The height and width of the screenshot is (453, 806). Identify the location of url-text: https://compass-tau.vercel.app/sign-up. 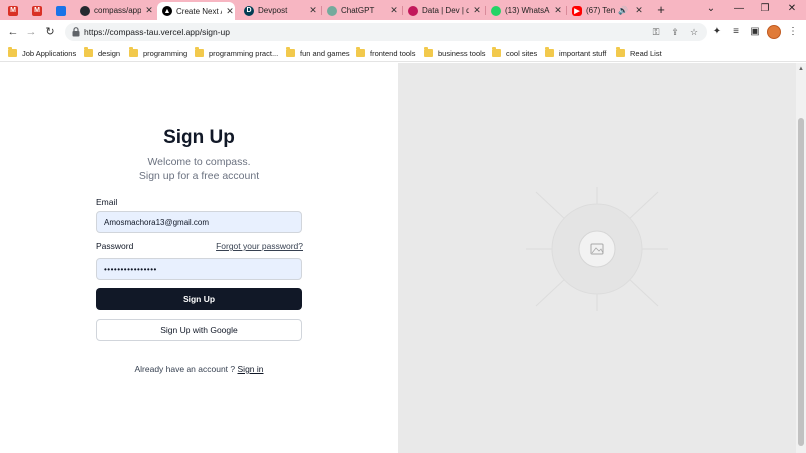
(157, 32).